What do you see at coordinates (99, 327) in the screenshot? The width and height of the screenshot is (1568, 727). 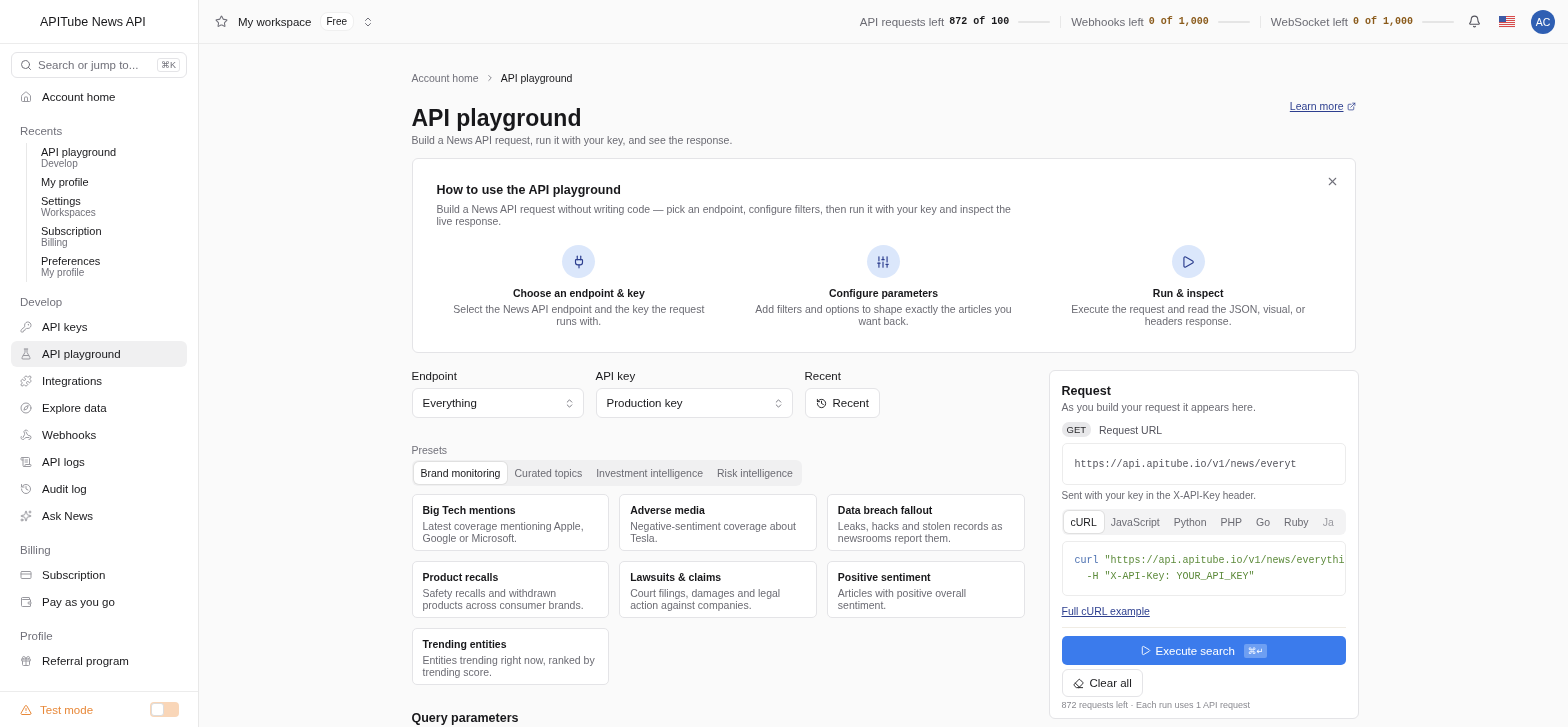 I see `nav-item: API keys` at bounding box center [99, 327].